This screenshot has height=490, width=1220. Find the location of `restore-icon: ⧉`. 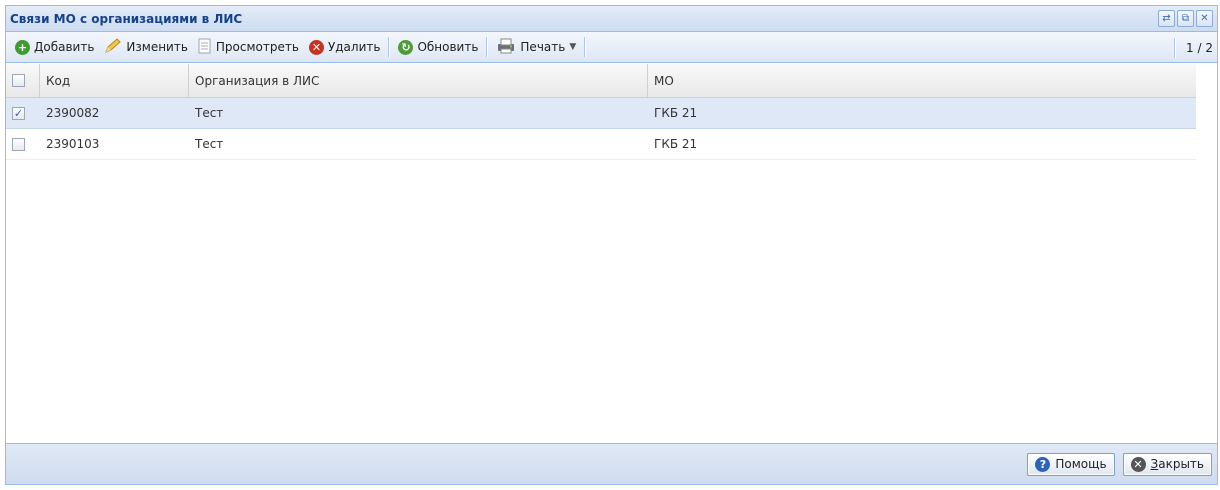

restore-icon: ⧉ is located at coordinates (1185, 18).